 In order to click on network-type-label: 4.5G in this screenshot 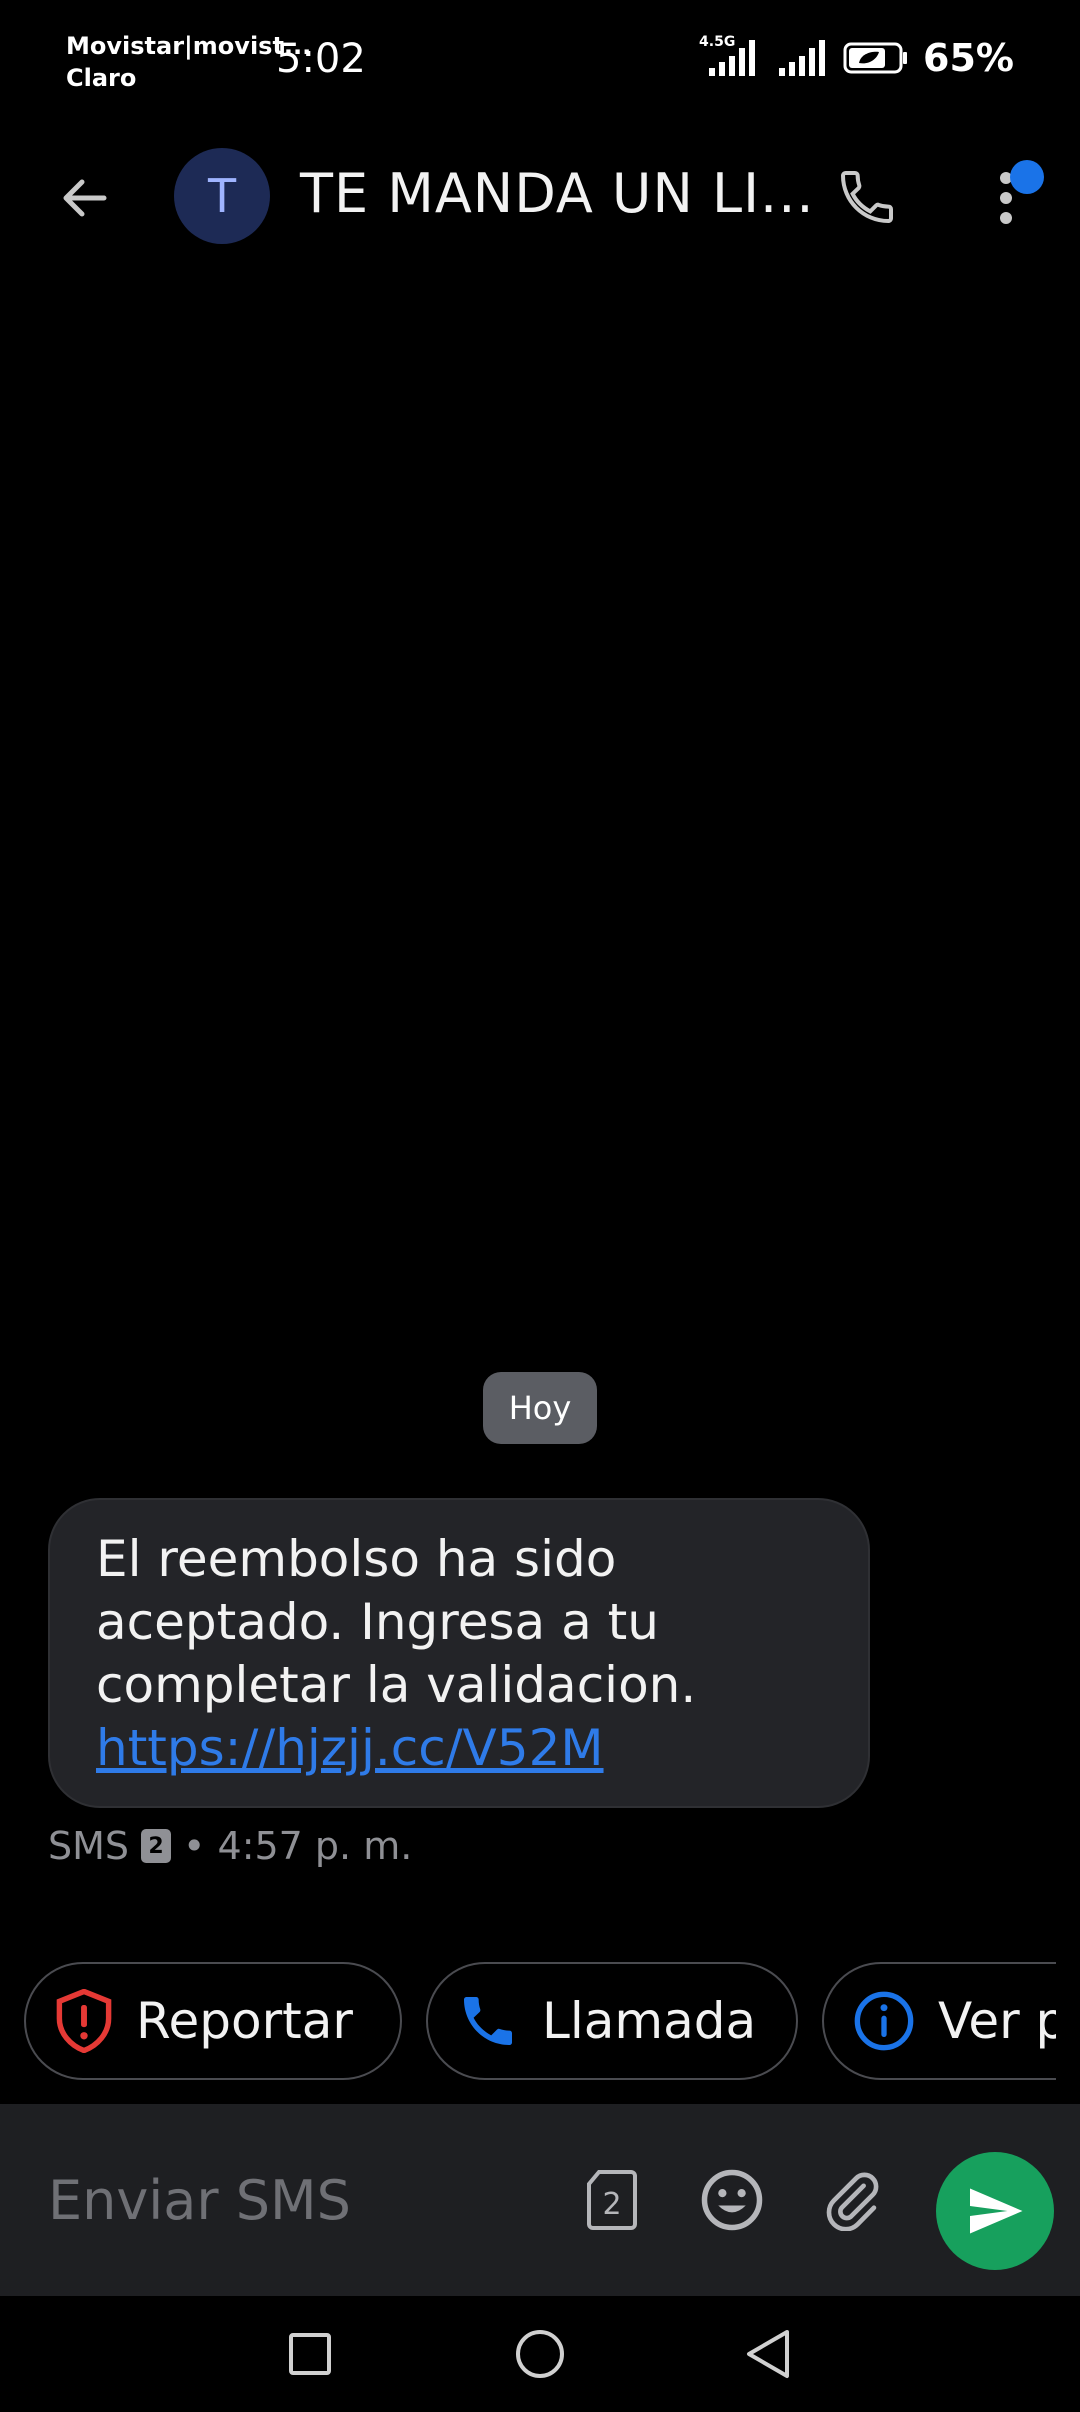, I will do `click(717, 42)`.